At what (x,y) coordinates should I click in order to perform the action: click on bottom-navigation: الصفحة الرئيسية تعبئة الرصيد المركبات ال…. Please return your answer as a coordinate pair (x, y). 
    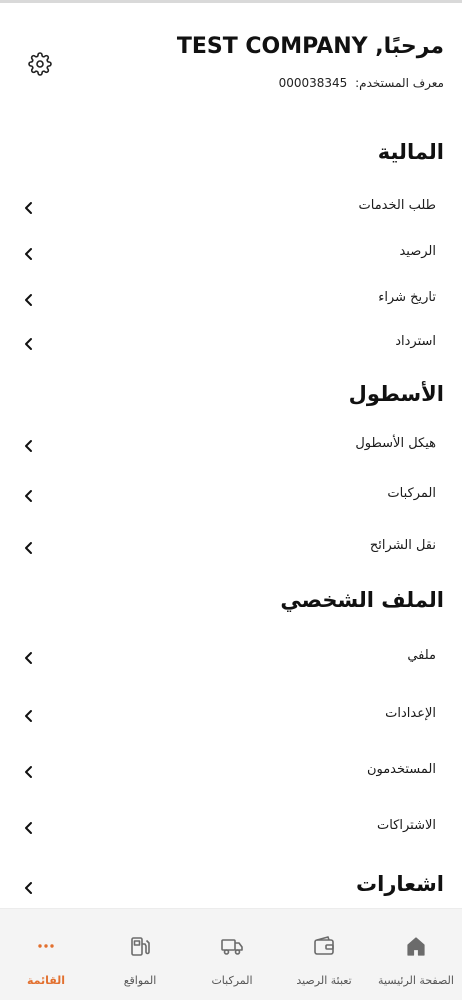
    Looking at the image, I should click on (231, 954).